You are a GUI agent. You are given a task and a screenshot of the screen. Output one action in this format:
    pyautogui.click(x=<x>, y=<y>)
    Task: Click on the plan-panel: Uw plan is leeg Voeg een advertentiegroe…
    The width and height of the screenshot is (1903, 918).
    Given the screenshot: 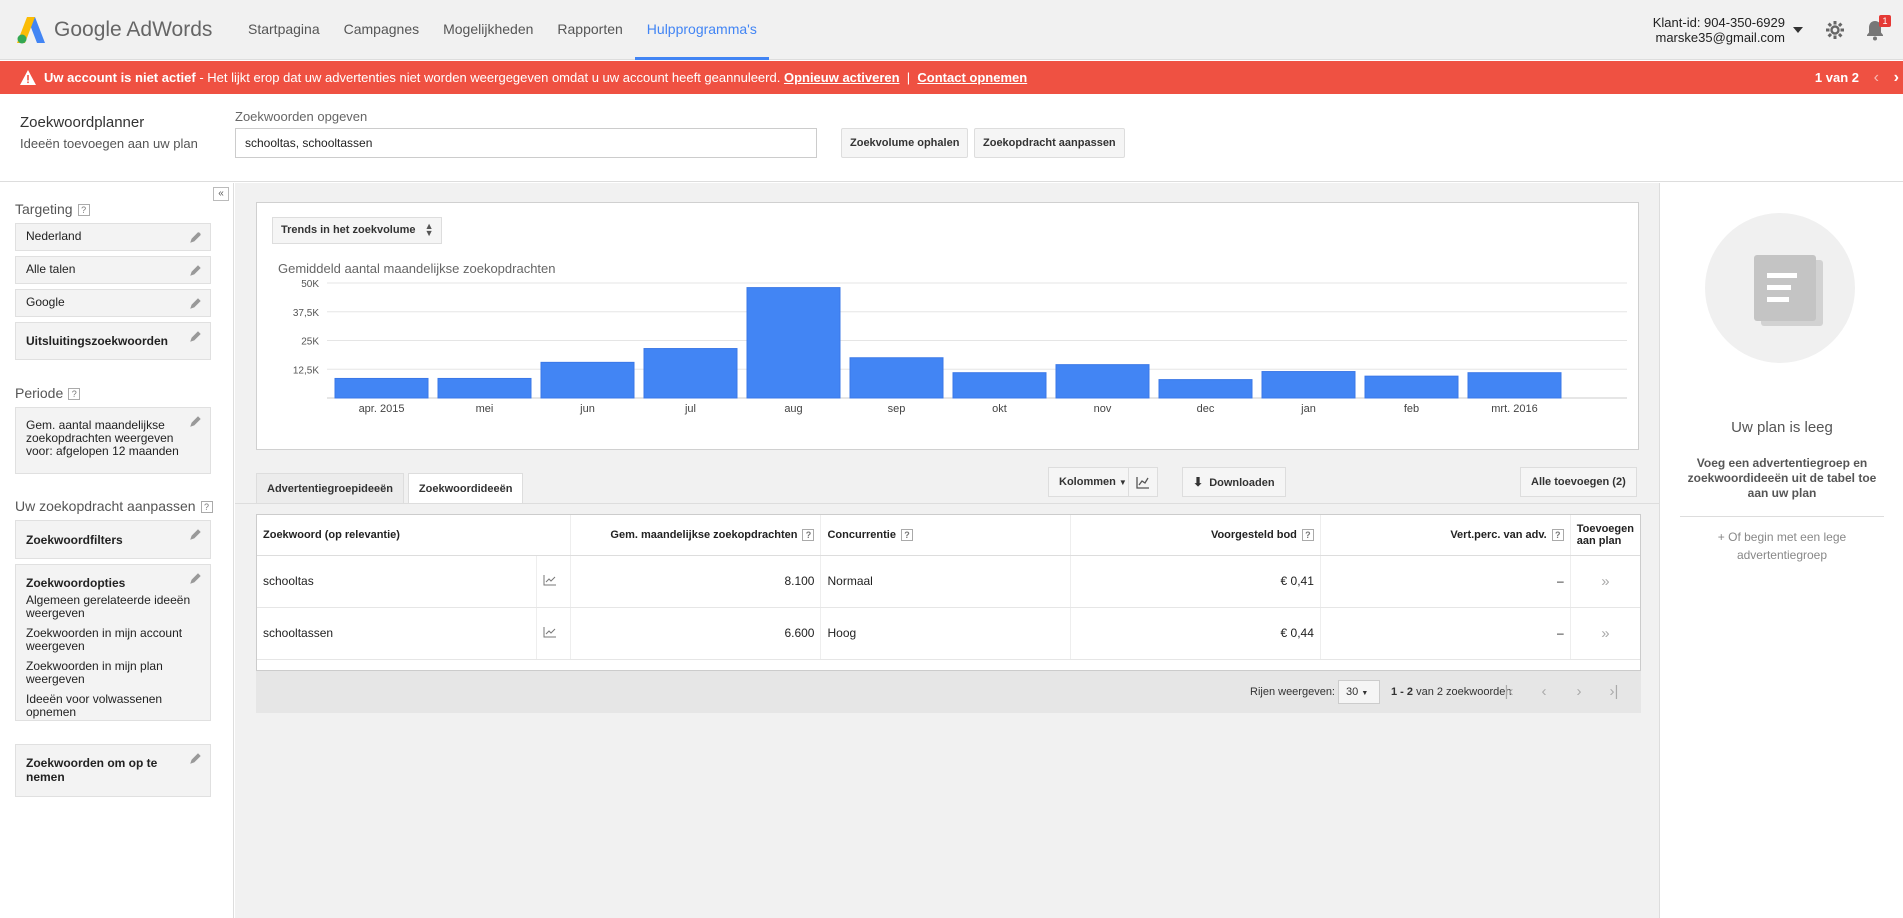 What is the action you would take?
    pyautogui.click(x=1781, y=550)
    